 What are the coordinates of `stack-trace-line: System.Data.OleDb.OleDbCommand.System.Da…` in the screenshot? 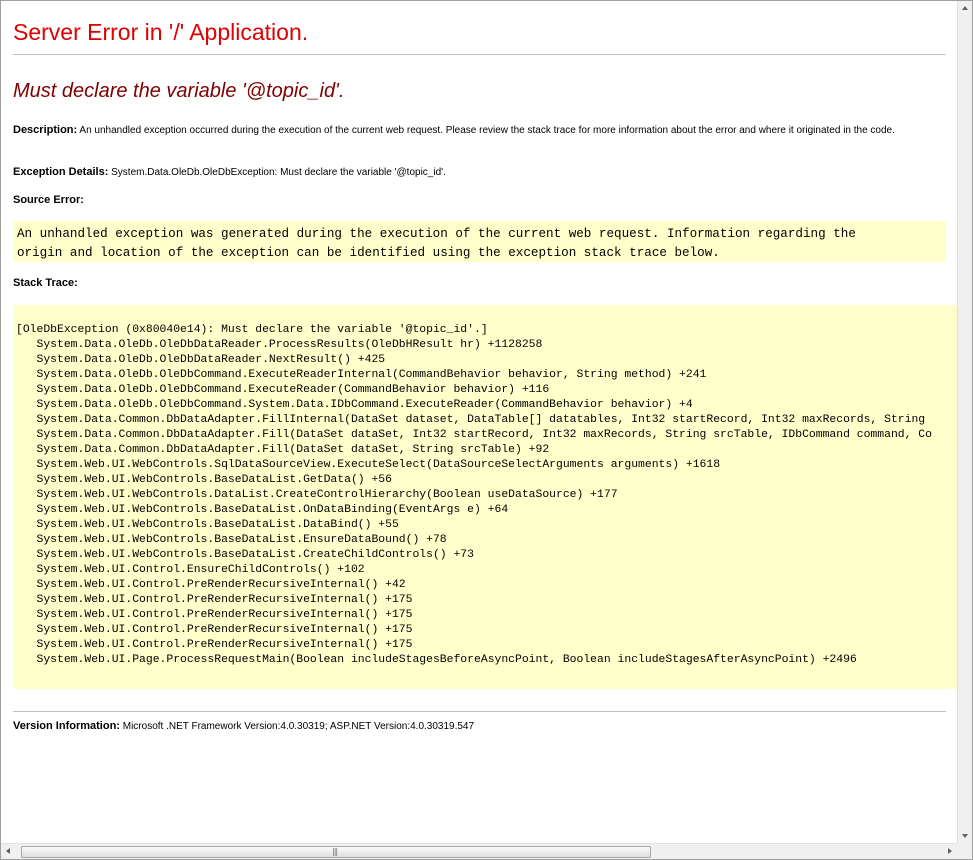 It's located at (354, 405).